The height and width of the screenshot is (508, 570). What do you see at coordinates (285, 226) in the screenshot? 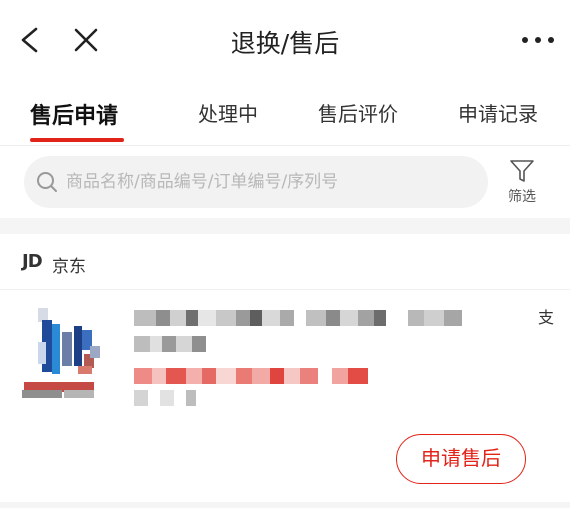
I see `section-divider` at bounding box center [285, 226].